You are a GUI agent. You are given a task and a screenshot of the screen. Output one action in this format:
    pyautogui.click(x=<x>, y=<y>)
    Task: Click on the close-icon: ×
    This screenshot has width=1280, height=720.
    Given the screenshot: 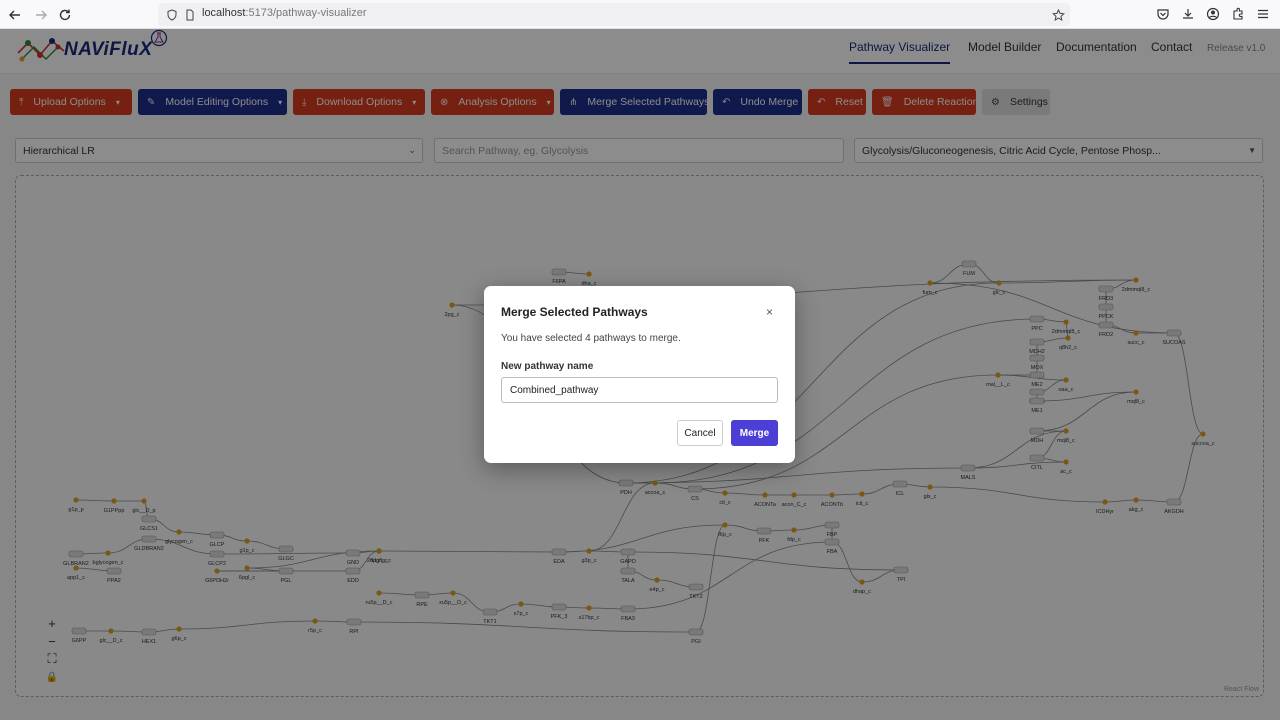 What is the action you would take?
    pyautogui.click(x=769, y=312)
    